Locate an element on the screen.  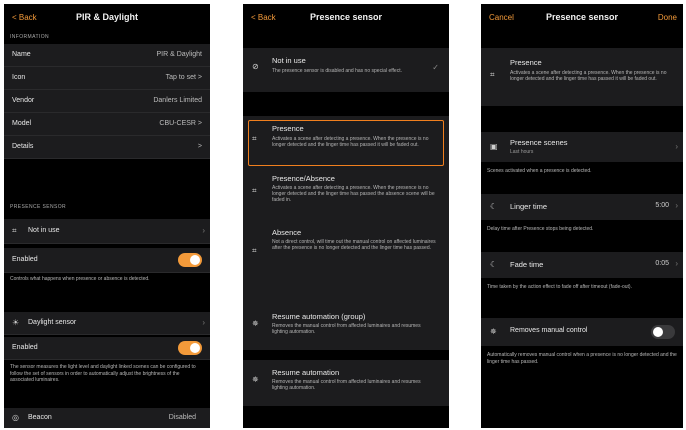
fade-time-row: ☾ Fade time 0:05 › is located at coordinates (582, 265).